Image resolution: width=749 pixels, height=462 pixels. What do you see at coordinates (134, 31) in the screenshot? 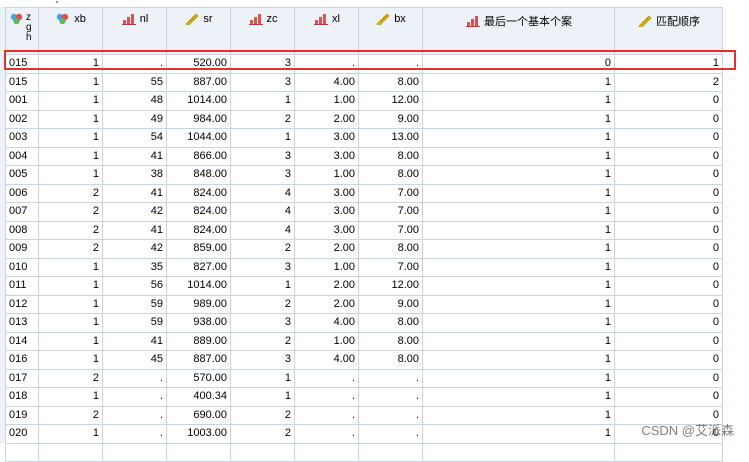
I see `column-header-nl: nl` at bounding box center [134, 31].